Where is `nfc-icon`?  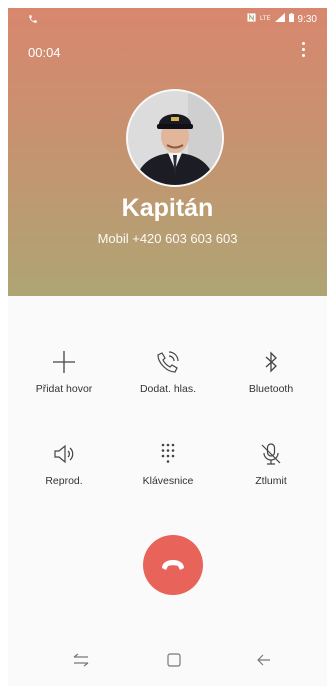 nfc-icon is located at coordinates (251, 19).